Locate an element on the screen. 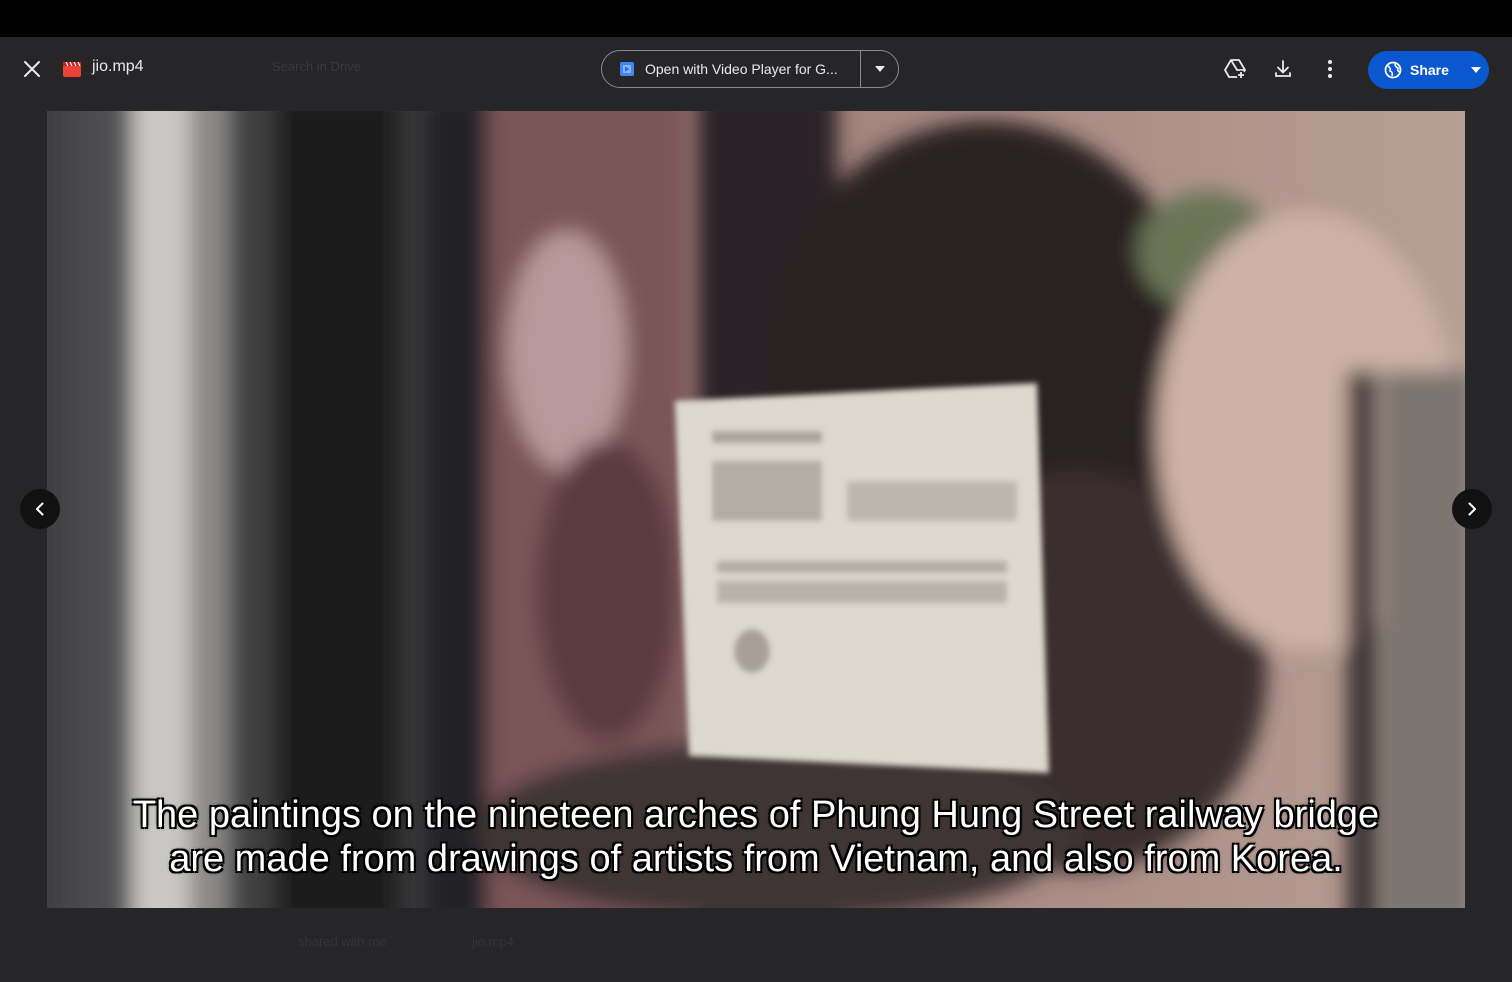 The image size is (1512, 982). close-button is located at coordinates (32, 69).